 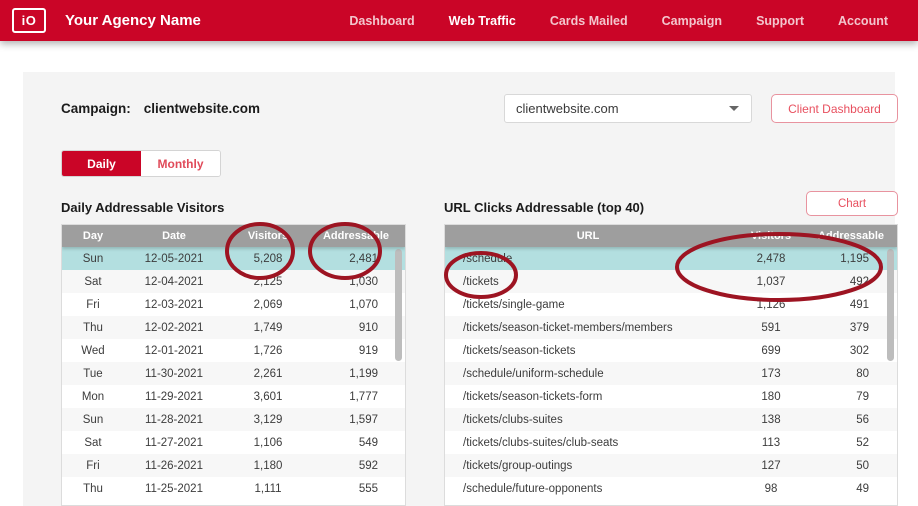 What do you see at coordinates (519, 350) in the screenshot?
I see `cell-url: /tickets/season-tickets` at bounding box center [519, 350].